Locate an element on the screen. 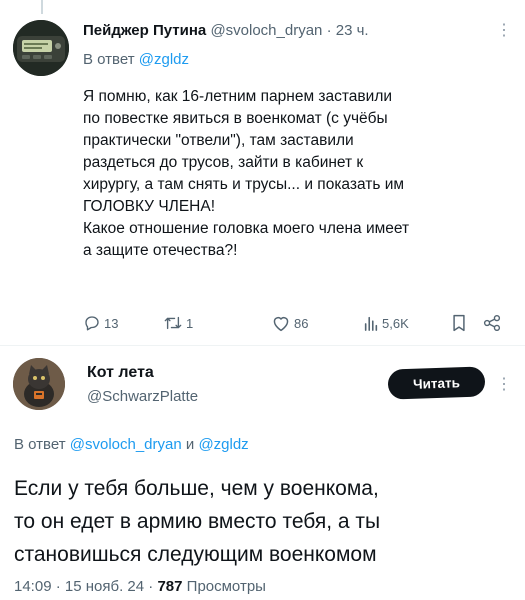 The height and width of the screenshot is (600, 525). reply-icon is located at coordinates (92, 323).